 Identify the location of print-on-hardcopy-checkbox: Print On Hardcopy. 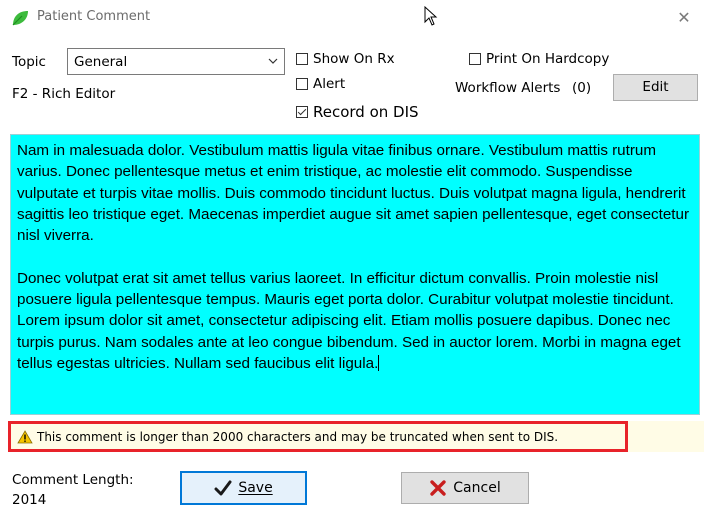
(539, 59).